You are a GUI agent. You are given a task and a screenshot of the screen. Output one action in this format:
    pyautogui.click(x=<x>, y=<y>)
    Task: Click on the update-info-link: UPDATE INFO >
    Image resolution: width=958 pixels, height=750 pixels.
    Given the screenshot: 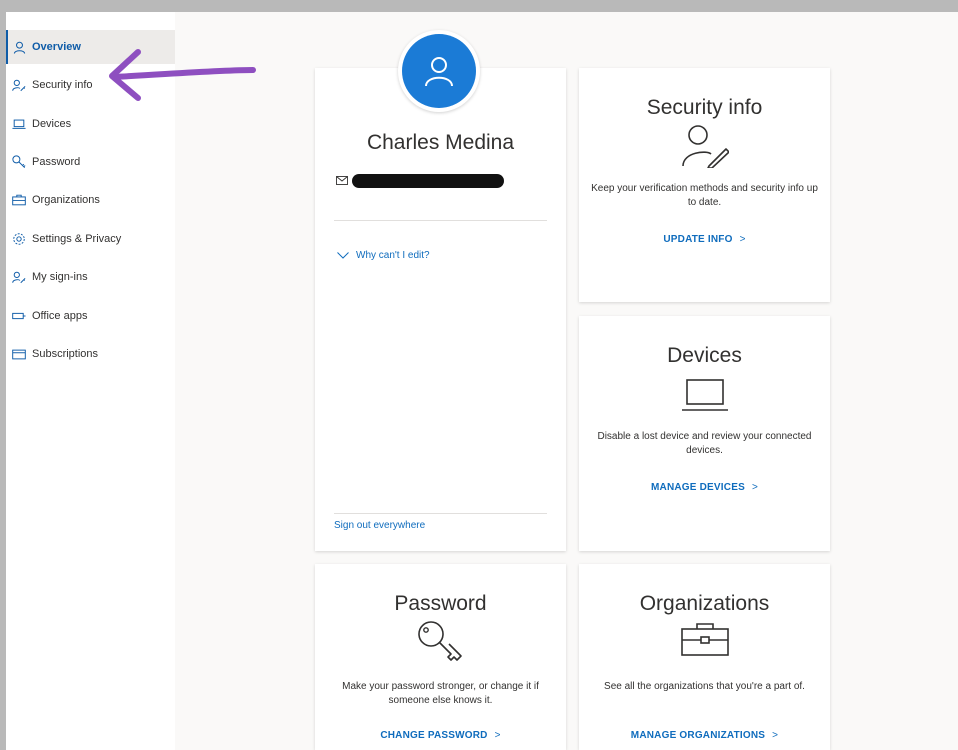 What is the action you would take?
    pyautogui.click(x=704, y=239)
    